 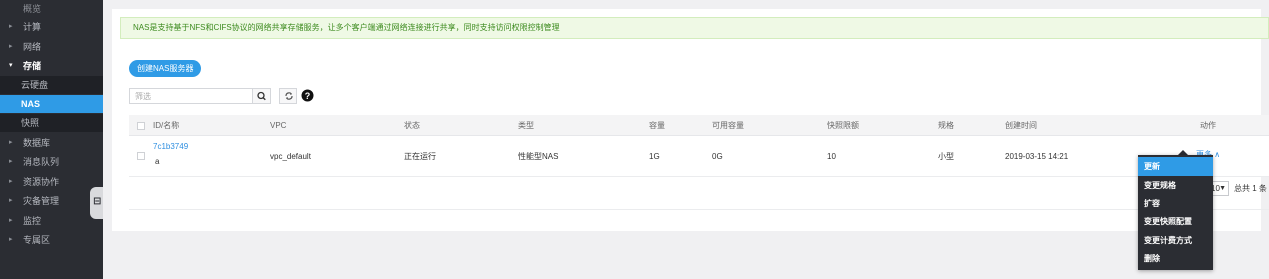 I want to click on column-header: 创建时间, so click(x=1021, y=125).